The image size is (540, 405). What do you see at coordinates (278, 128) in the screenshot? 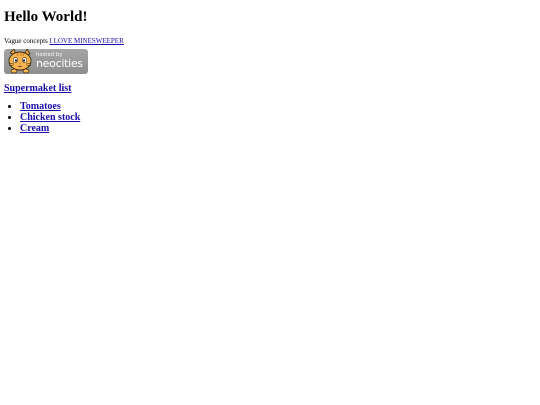
I see `list-item: Cream` at bounding box center [278, 128].